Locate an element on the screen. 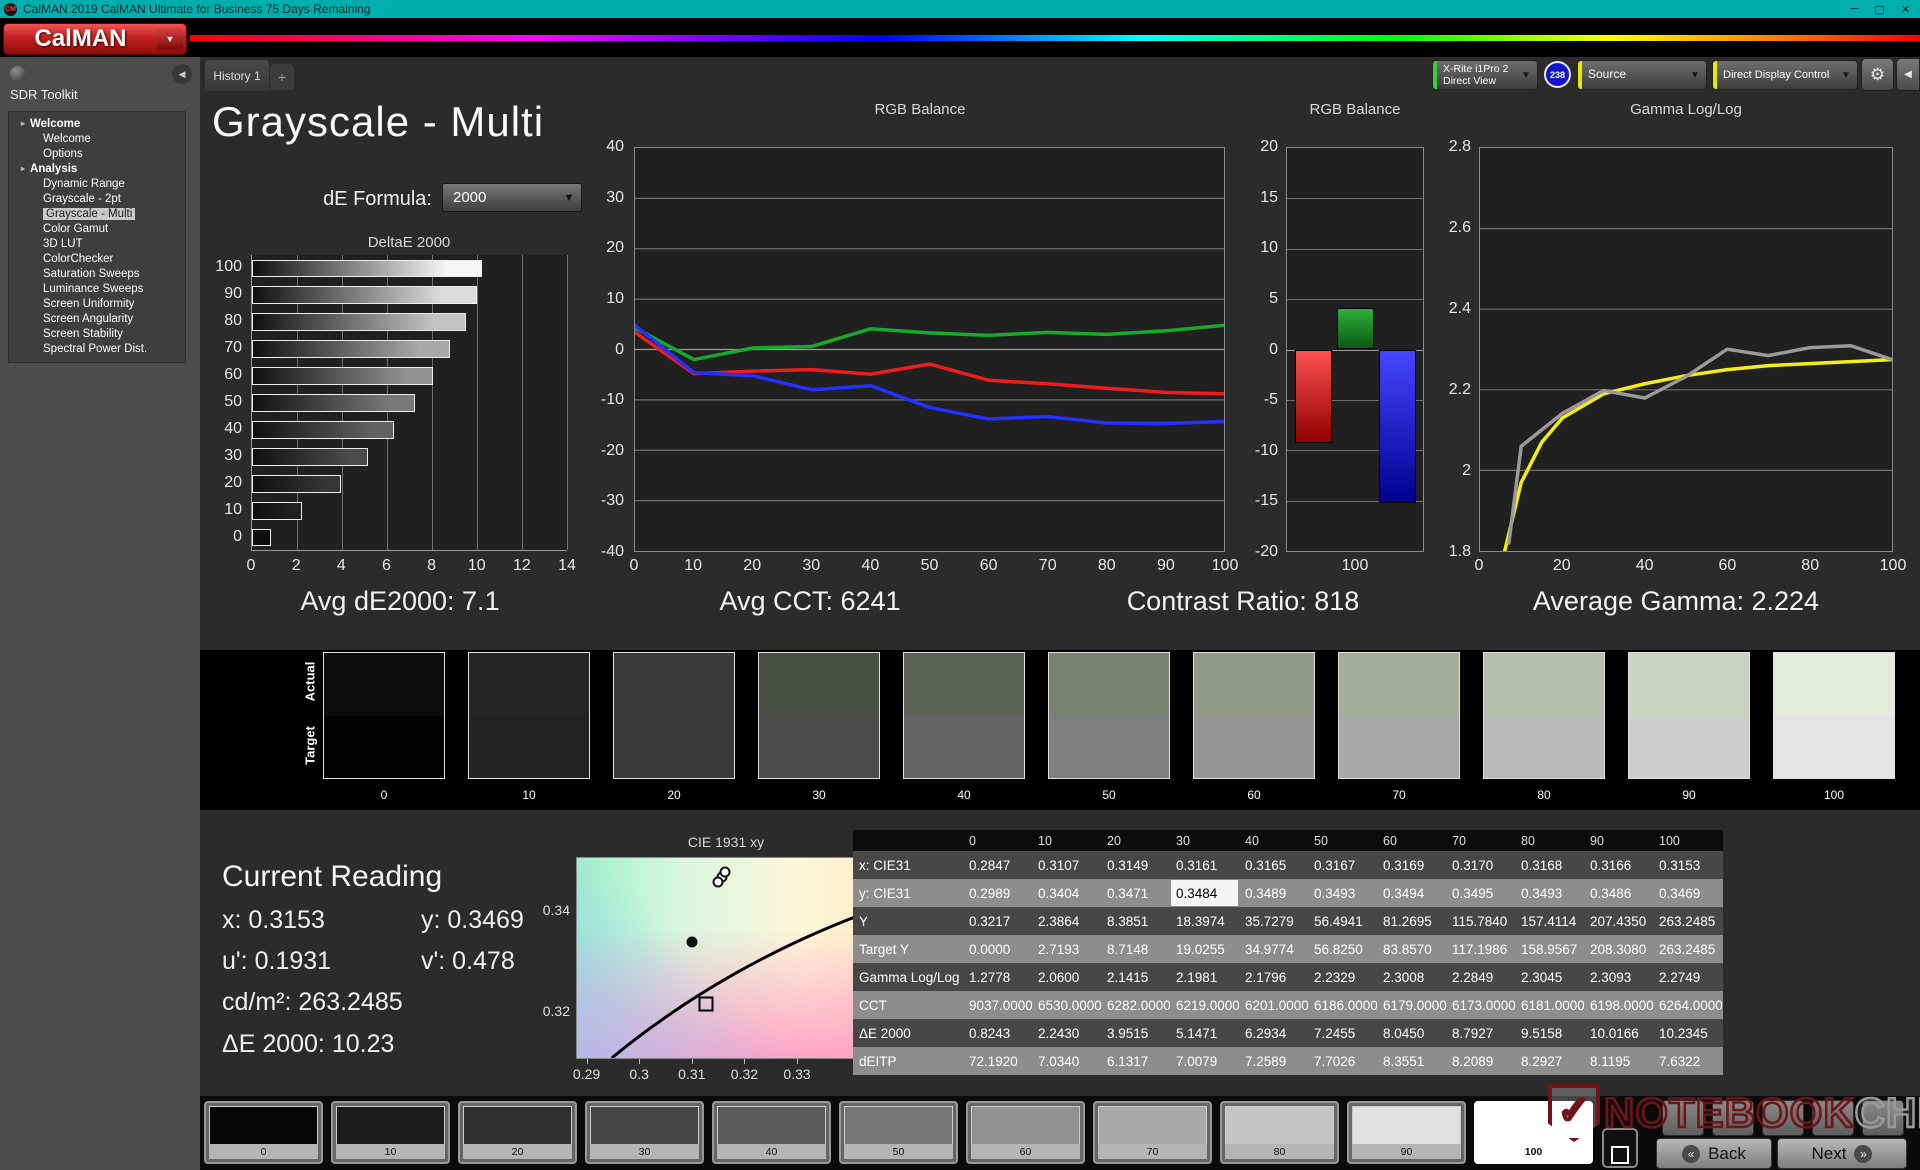  table-cell: 158.9567 is located at coordinates (1549, 949).